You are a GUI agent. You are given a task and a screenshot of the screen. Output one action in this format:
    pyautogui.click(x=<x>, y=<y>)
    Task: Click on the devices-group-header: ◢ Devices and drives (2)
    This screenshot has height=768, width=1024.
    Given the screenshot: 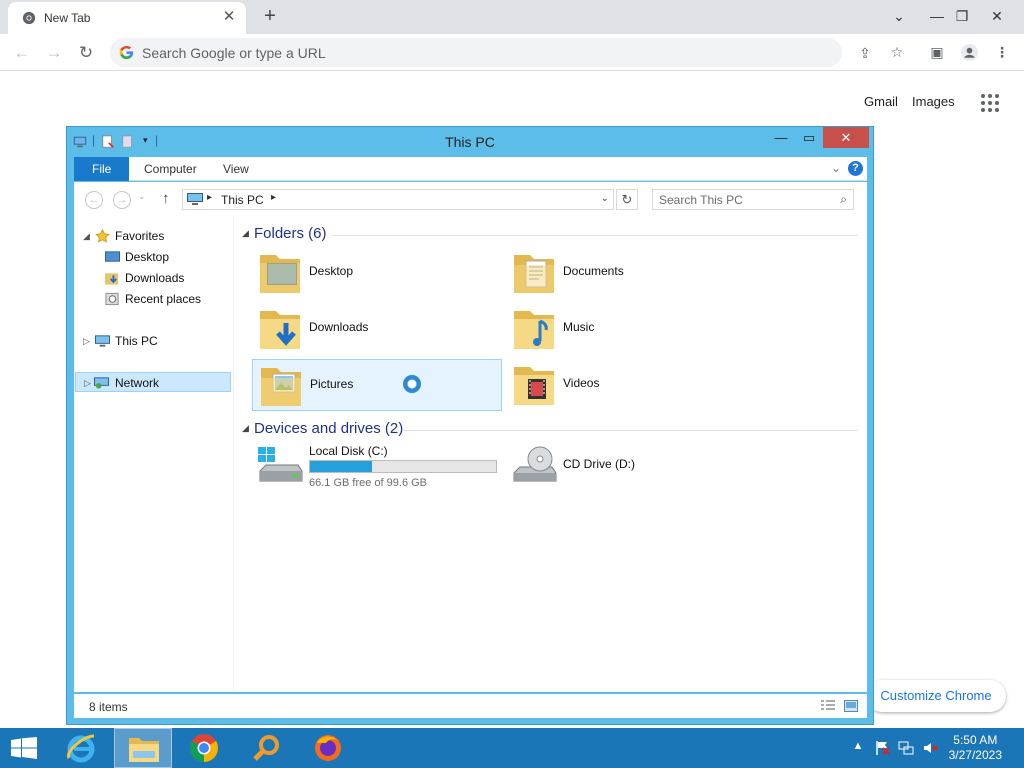 What is the action you would take?
    pyautogui.click(x=550, y=430)
    